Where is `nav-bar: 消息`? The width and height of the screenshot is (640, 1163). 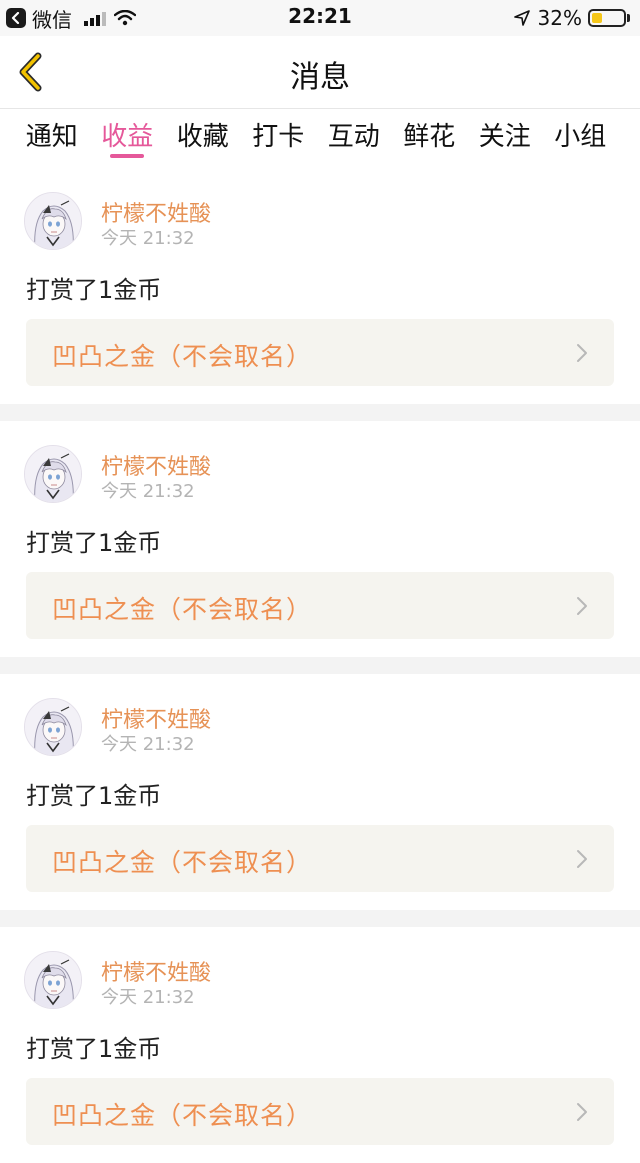 nav-bar: 消息 is located at coordinates (320, 72).